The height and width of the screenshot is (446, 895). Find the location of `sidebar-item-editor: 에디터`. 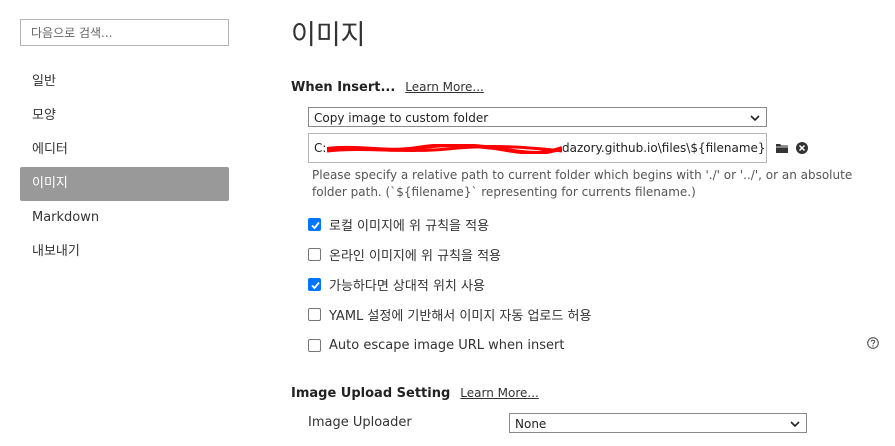

sidebar-item-editor: 에디터 is located at coordinates (124, 150).